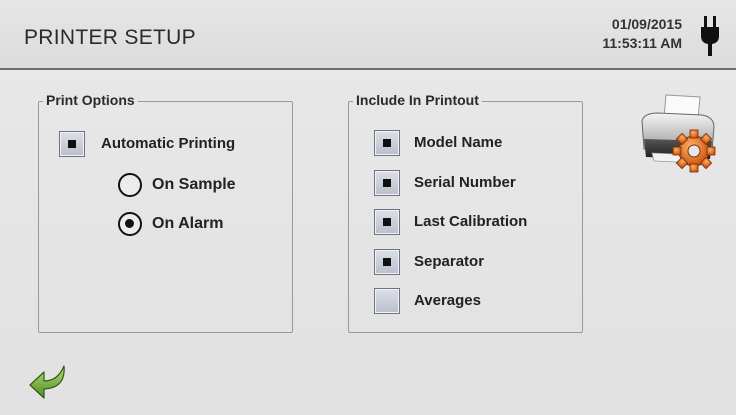 The image size is (736, 415). What do you see at coordinates (447, 300) in the screenshot?
I see `averages-label: Averages` at bounding box center [447, 300].